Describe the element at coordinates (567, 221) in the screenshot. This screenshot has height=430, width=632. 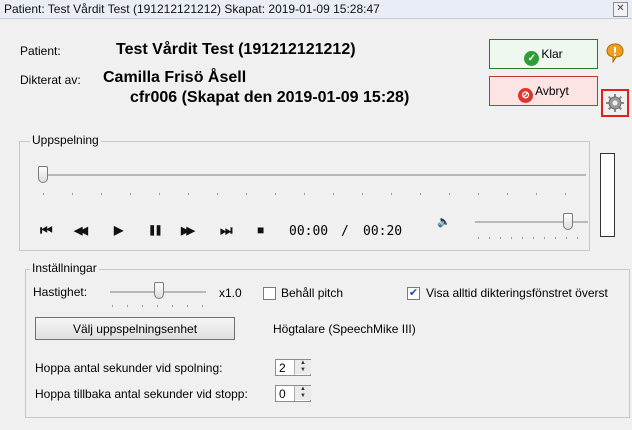
I see `volume-slider-thumb` at that location.